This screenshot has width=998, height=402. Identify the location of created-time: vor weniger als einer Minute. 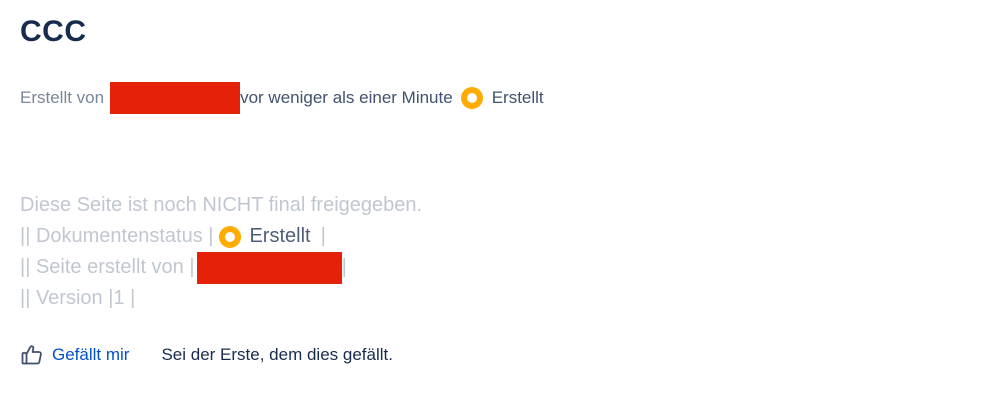
(346, 98).